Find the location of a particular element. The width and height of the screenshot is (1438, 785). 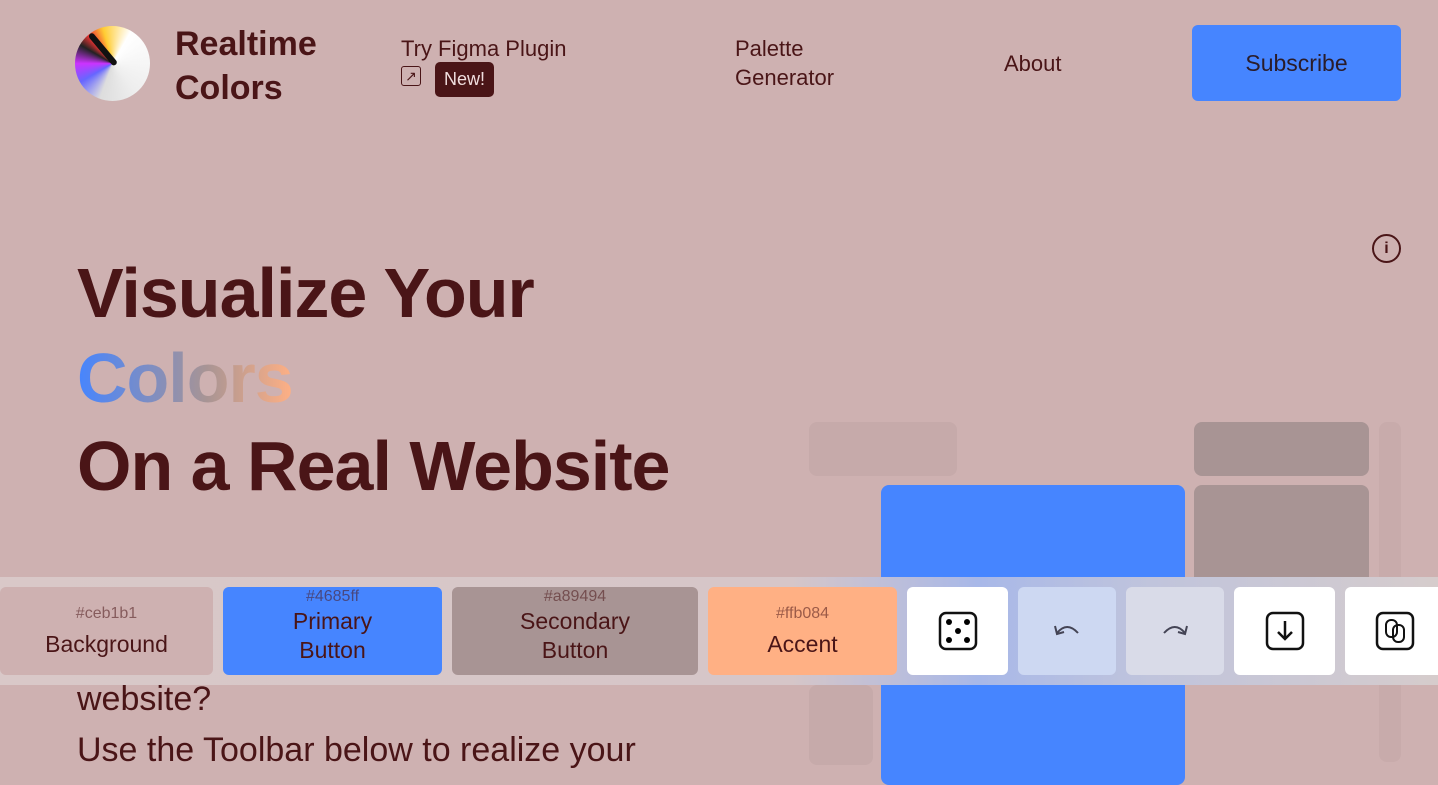

undo-icon is located at coordinates (1066, 630).